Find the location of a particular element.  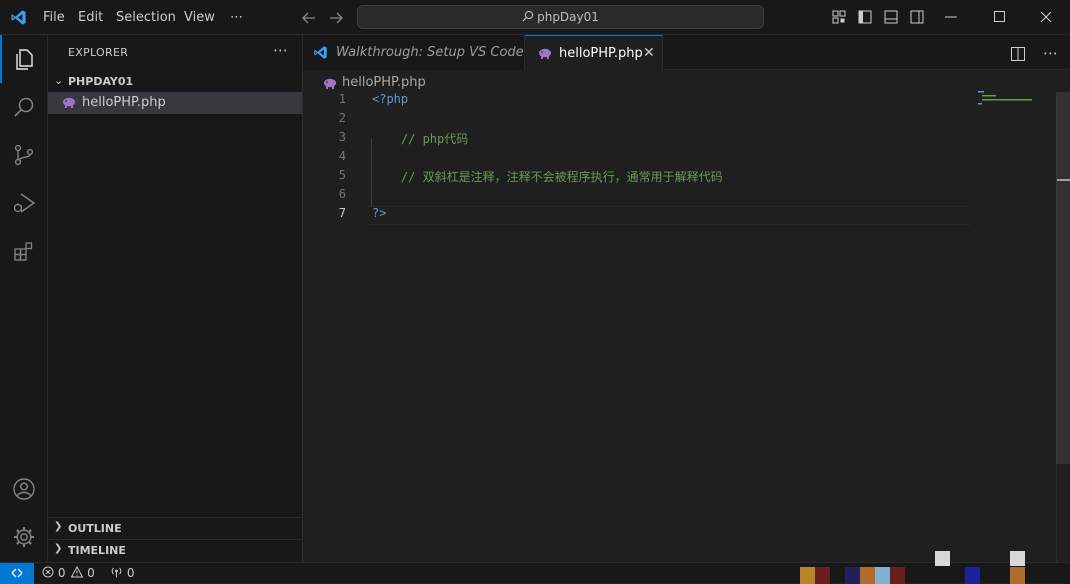

sidebar-more-actions: ⋯ is located at coordinates (280, 50).